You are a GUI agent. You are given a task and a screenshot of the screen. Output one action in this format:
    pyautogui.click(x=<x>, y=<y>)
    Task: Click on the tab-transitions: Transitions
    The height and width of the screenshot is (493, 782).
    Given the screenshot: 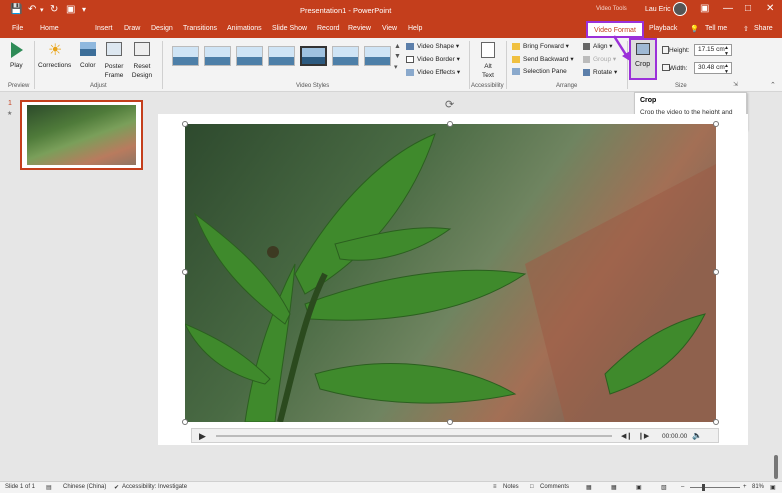 What is the action you would take?
    pyautogui.click(x=200, y=28)
    